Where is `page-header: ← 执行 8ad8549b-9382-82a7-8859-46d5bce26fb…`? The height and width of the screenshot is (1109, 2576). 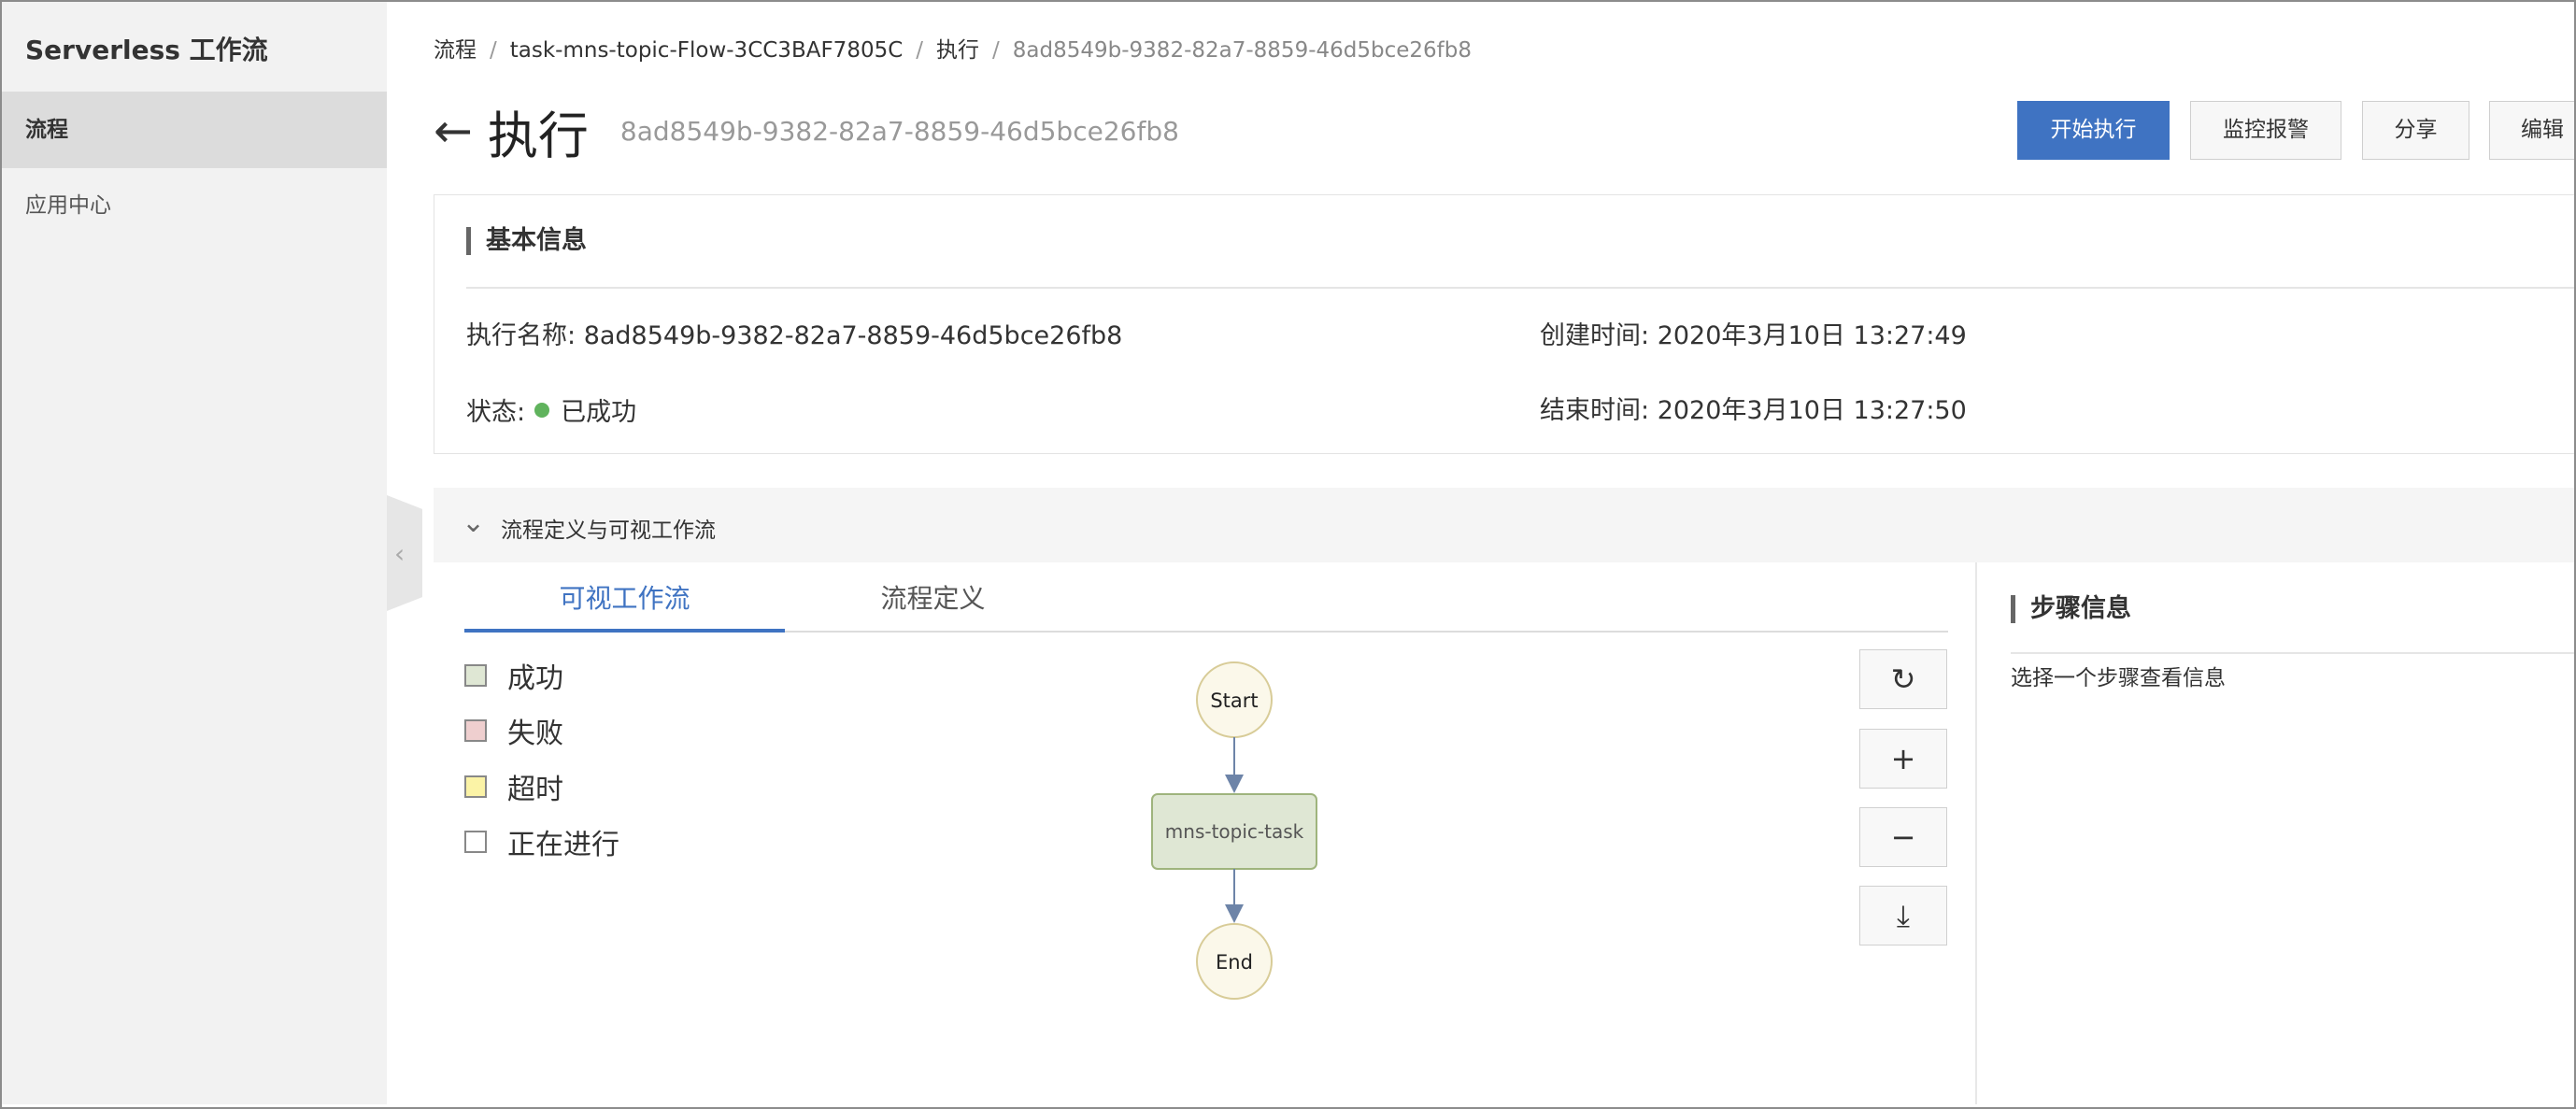 page-header: ← 执行 8ad8549b-9382-82a7-8859-46d5bce26fb… is located at coordinates (807, 130).